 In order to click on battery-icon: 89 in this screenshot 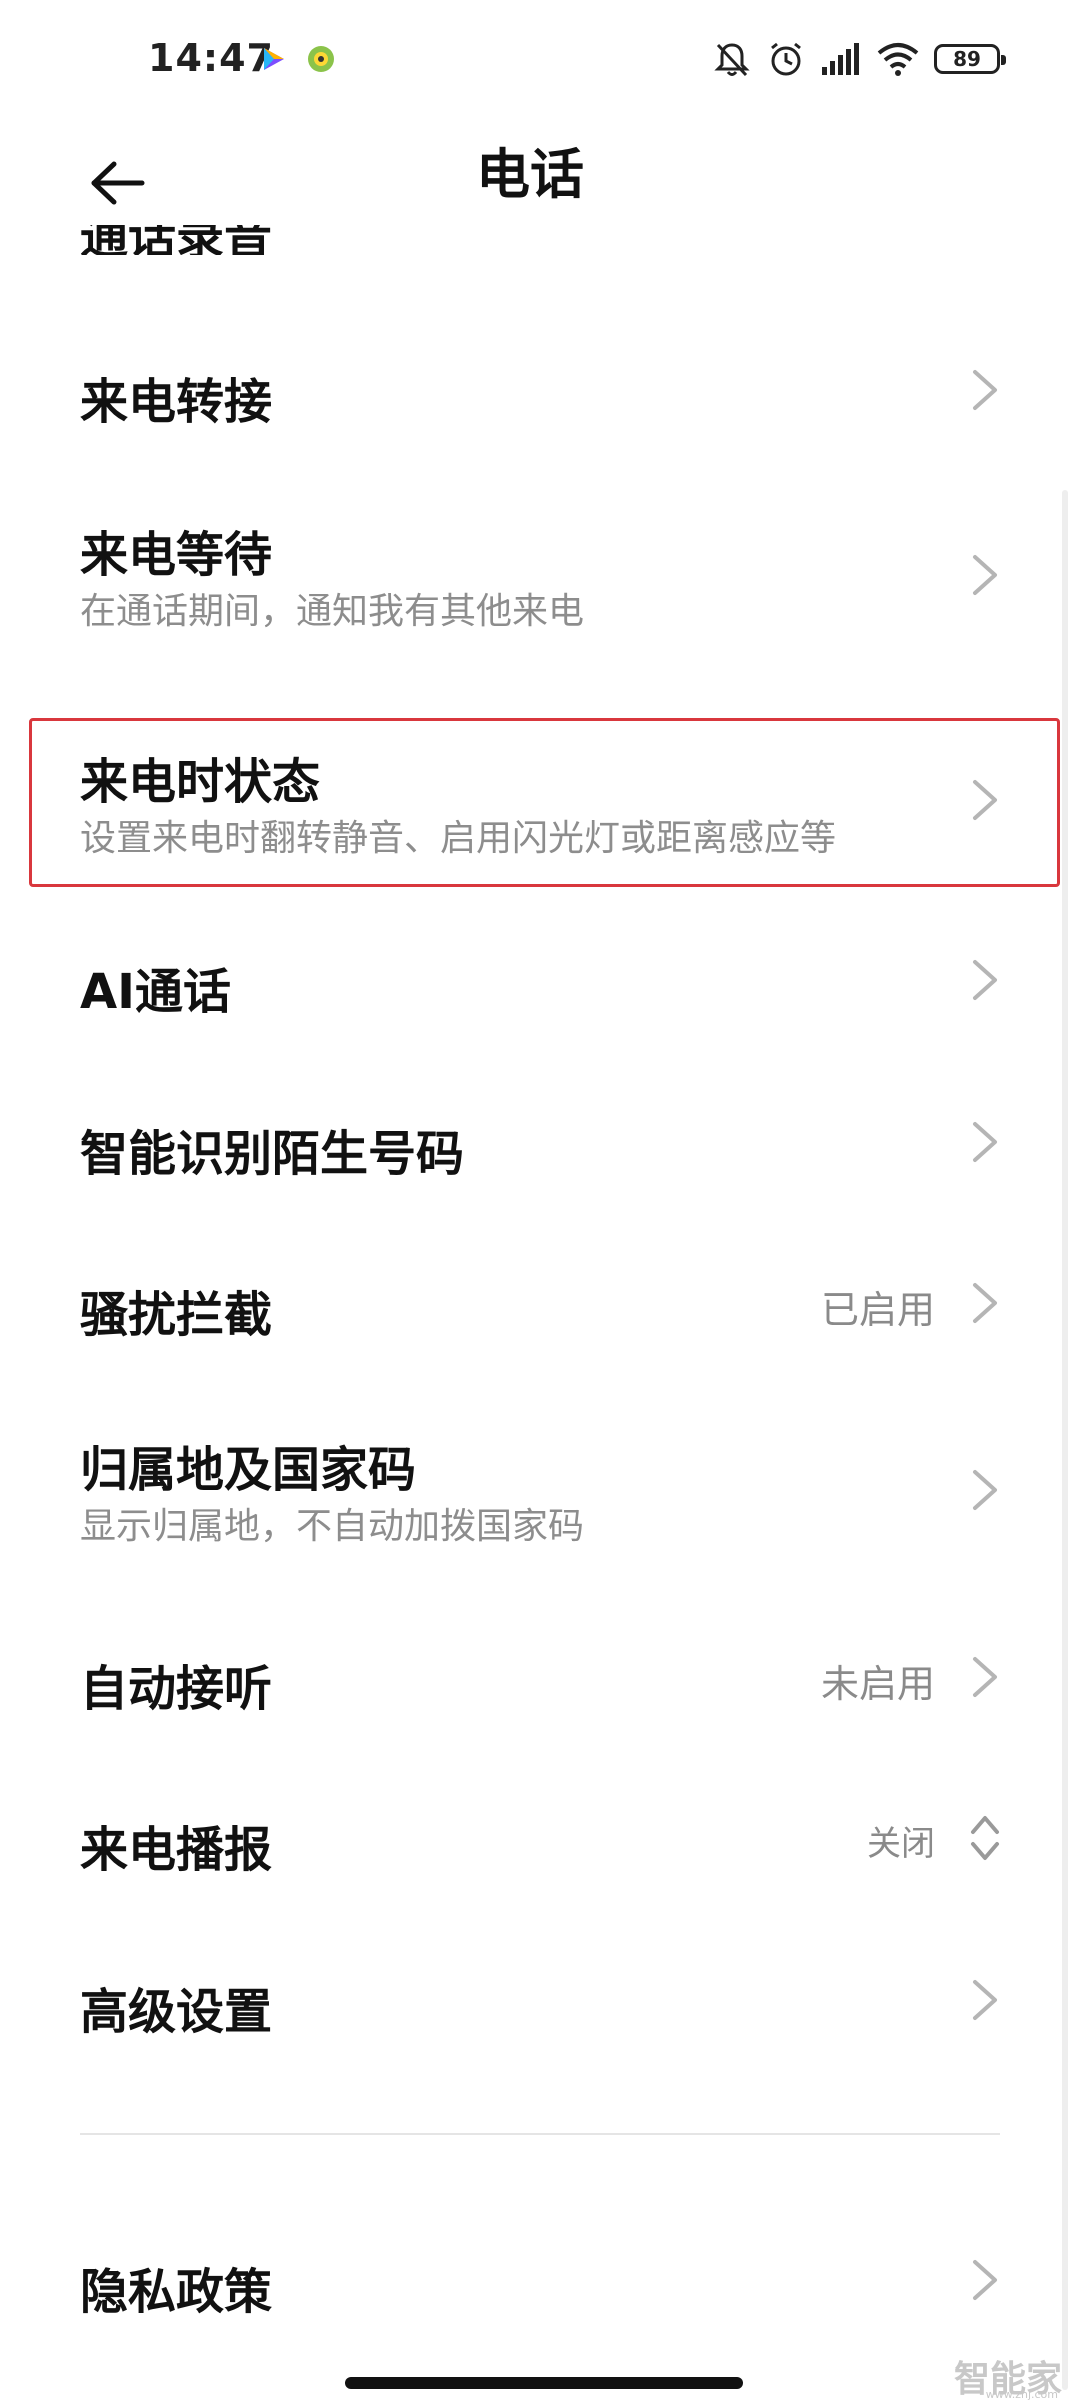, I will do `click(970, 59)`.